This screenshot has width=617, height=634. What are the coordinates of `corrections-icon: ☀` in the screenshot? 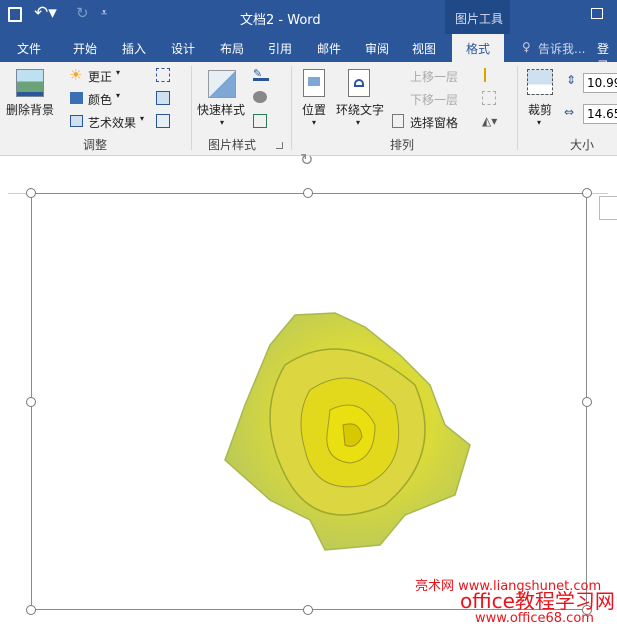 It's located at (76, 75).